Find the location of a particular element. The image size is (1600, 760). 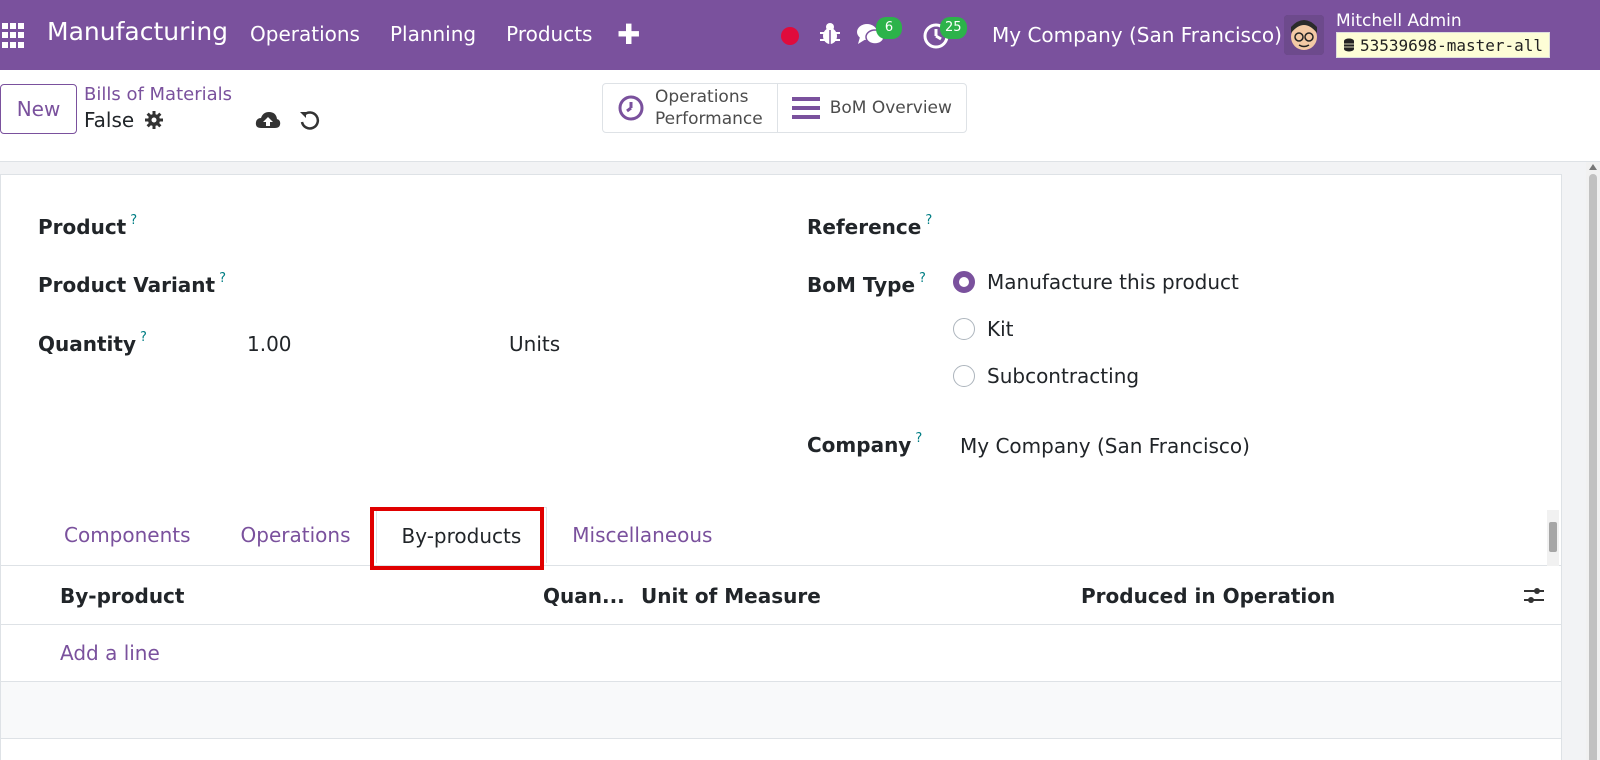

bom-type-subcontracting-label: Subcontracting is located at coordinates (1063, 376).